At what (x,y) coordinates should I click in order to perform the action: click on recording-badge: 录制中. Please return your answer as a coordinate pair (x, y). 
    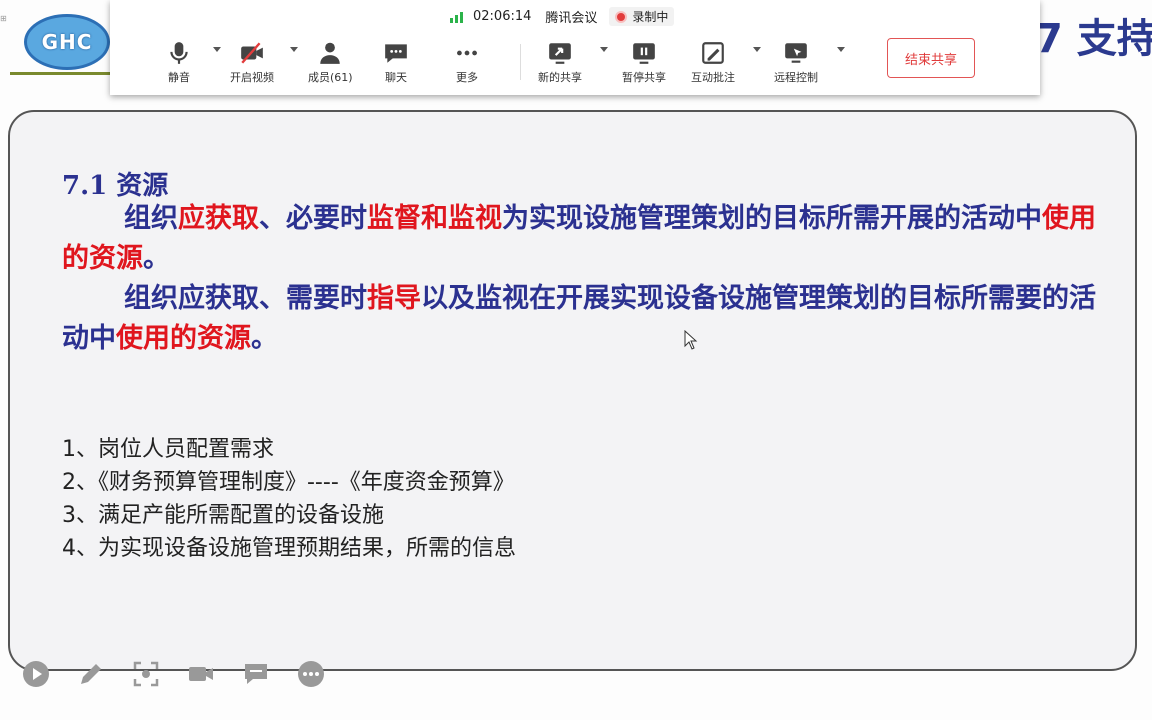
    Looking at the image, I should click on (642, 16).